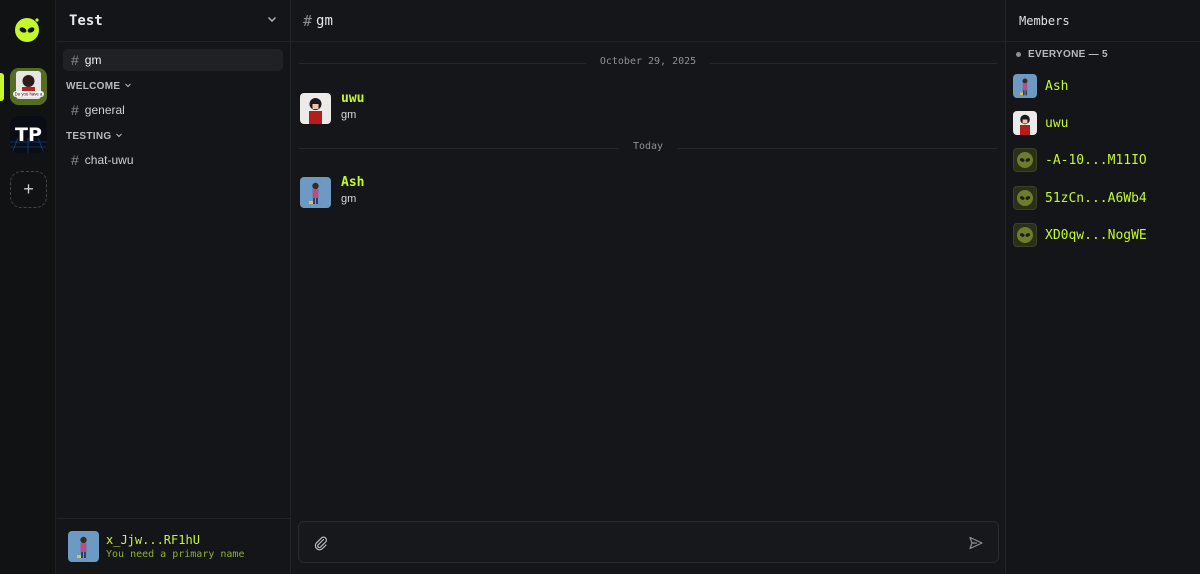 This screenshot has width=1200, height=574. I want to click on date-divider: October 29, 2025, so click(648, 61).